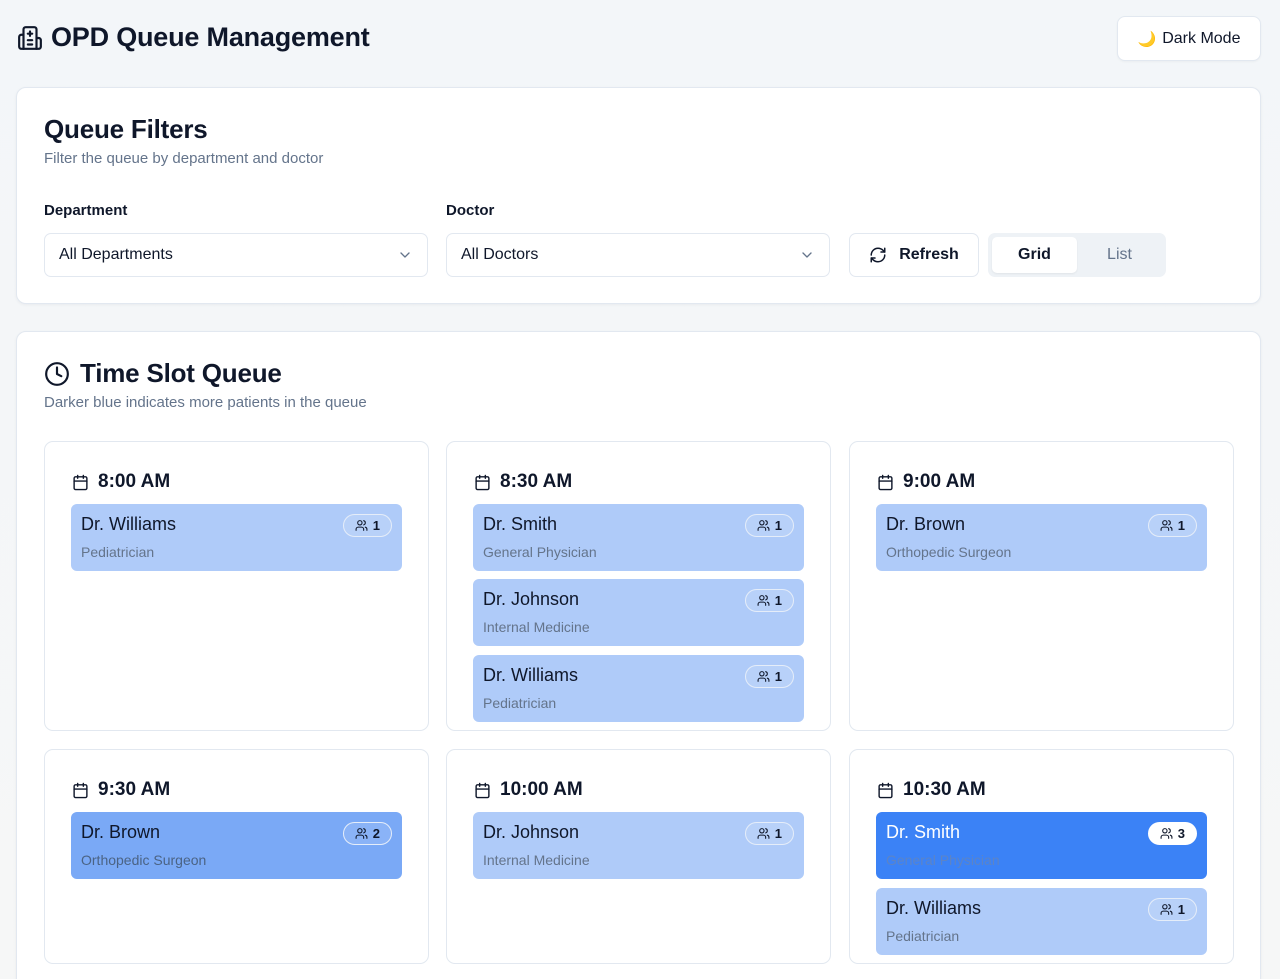 The width and height of the screenshot is (1280, 979). What do you see at coordinates (1041, 845) in the screenshot?
I see `doctor-queue-item: Dr. Smith General Physician 3` at bounding box center [1041, 845].